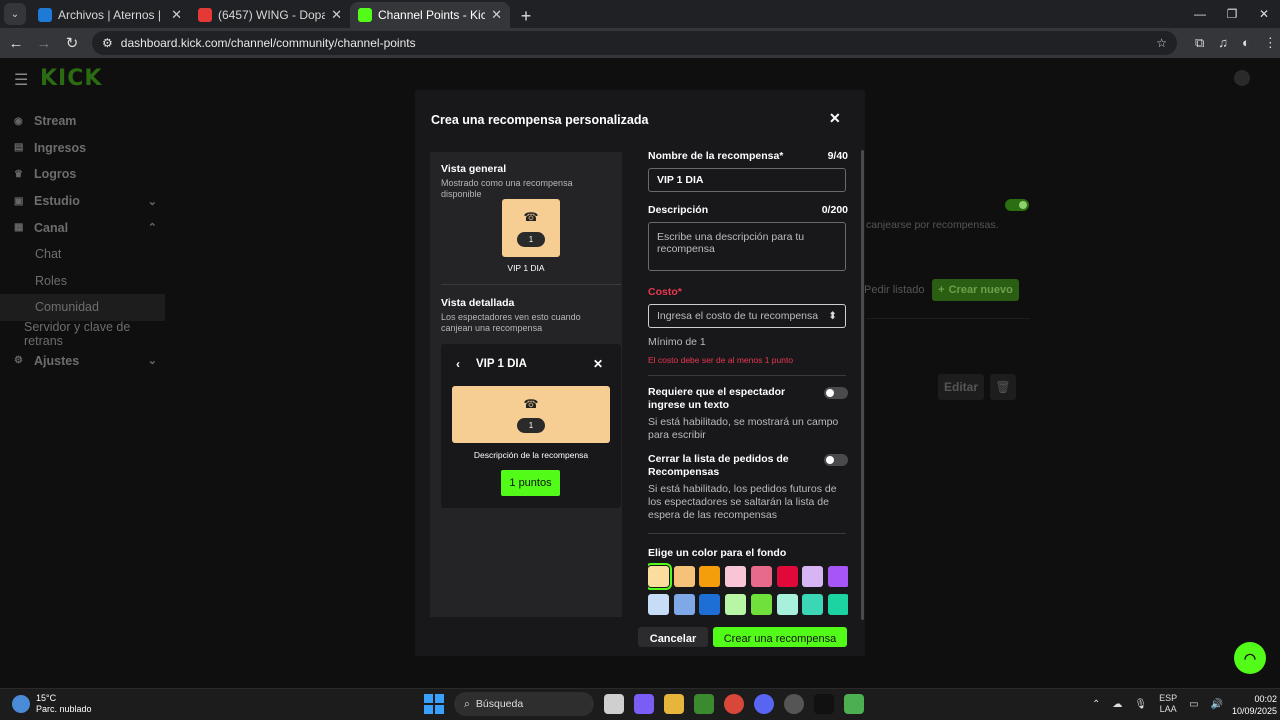  I want to click on copilot-icon, so click(644, 704).